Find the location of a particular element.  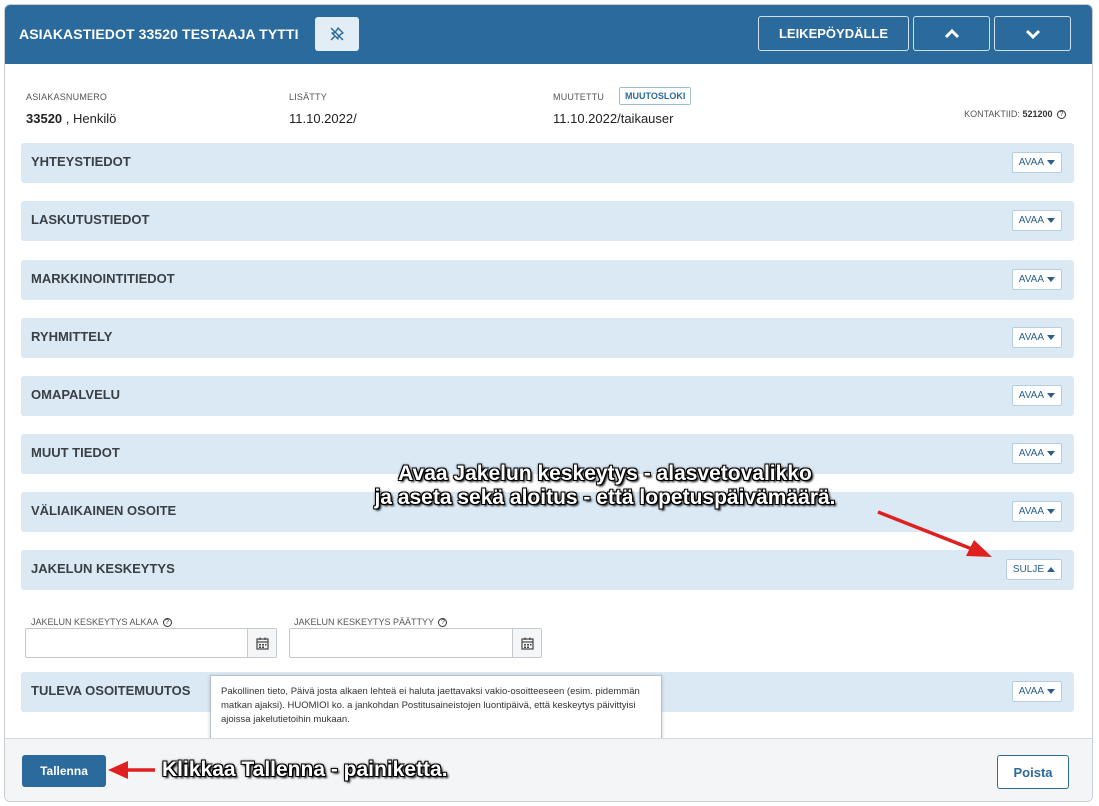

section-billing-info: LASKUTUSTIEDOT AVAA is located at coordinates (547, 221).